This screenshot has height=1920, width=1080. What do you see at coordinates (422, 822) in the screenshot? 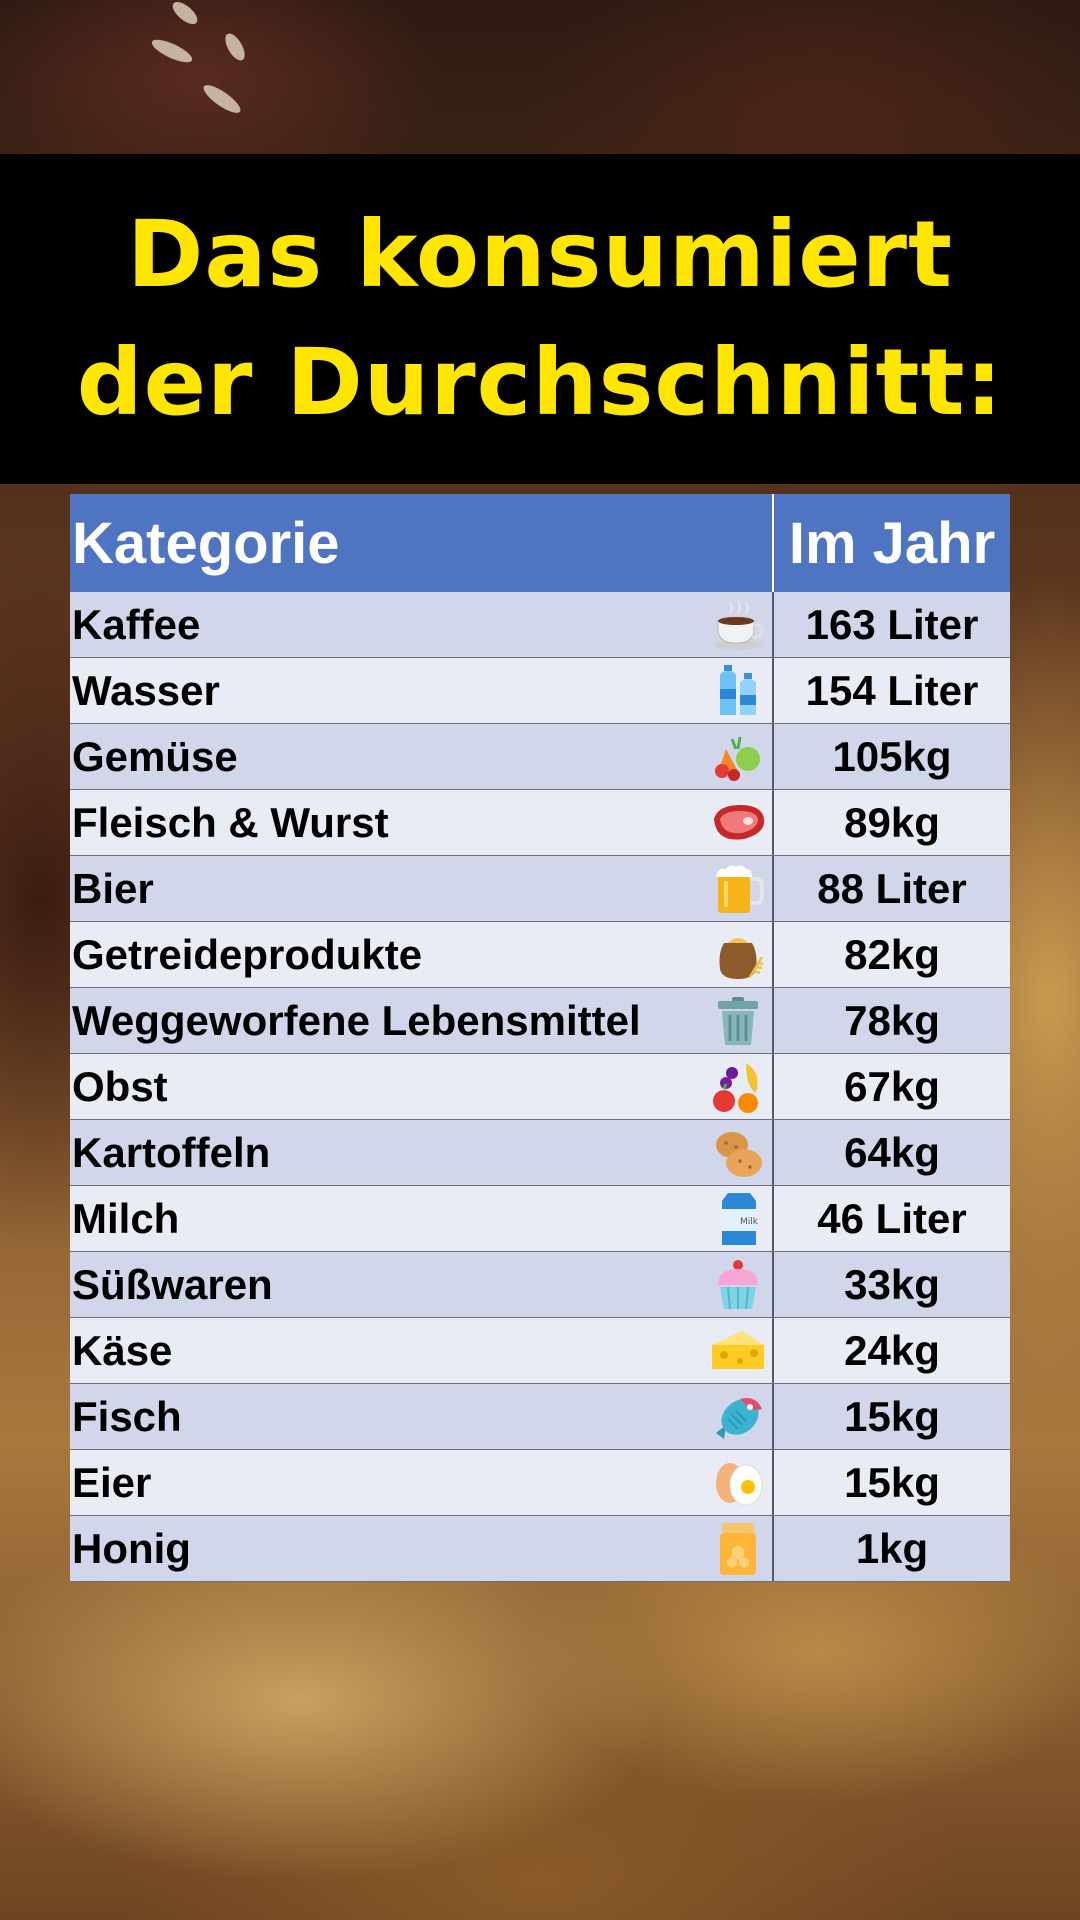
I see `category-cell: Fleisch & Wurst` at bounding box center [422, 822].